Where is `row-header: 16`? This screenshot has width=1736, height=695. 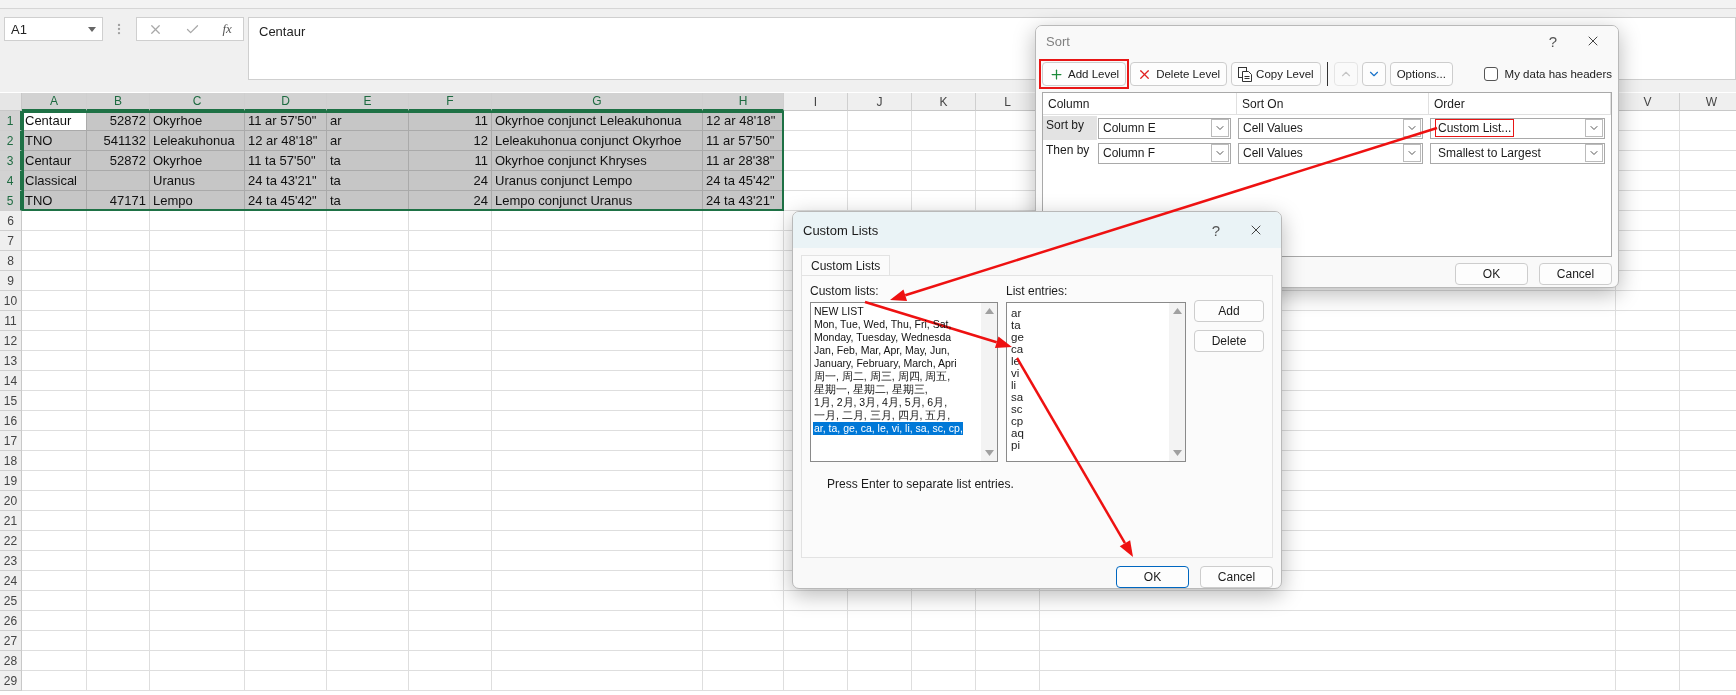
row-header: 16 is located at coordinates (11, 421).